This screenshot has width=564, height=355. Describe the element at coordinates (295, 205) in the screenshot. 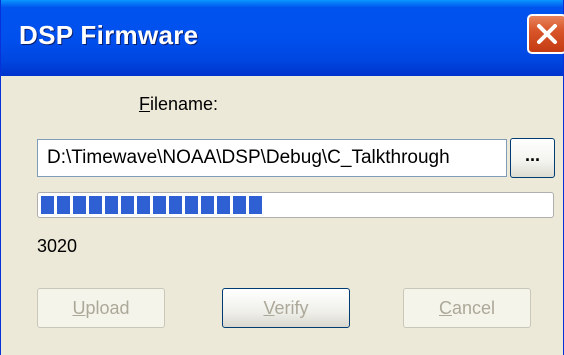

I see `progress-bar` at that location.